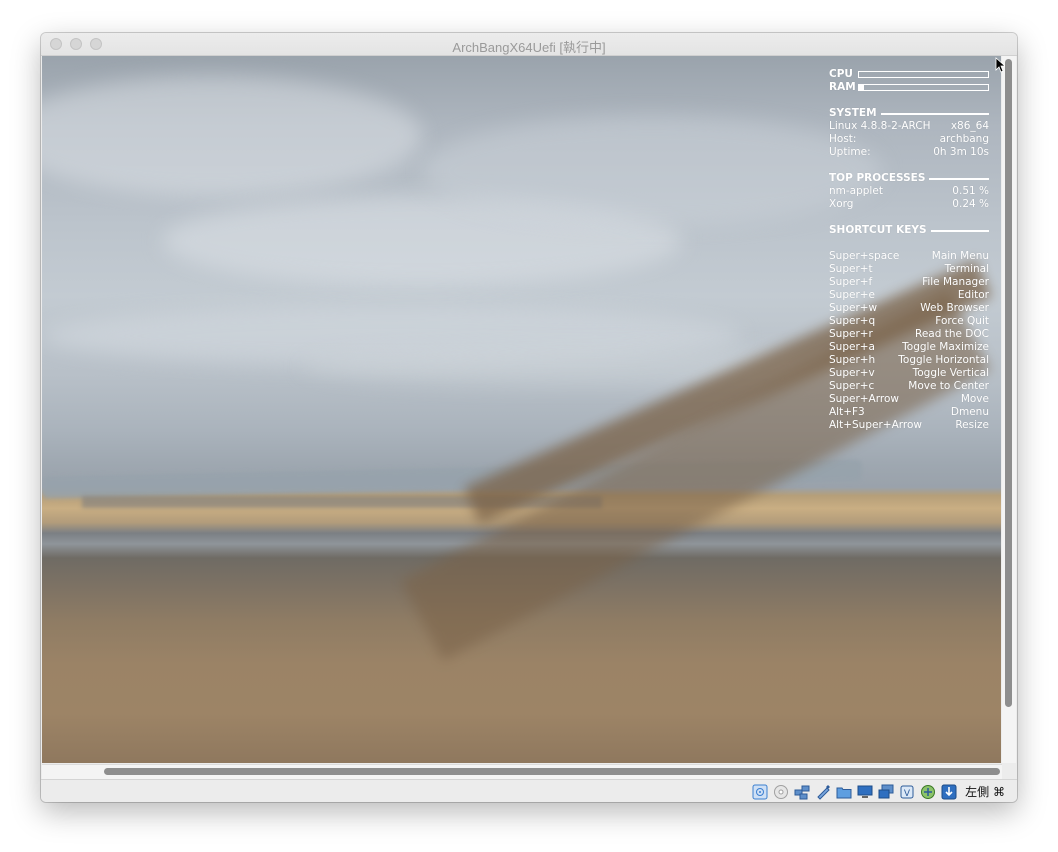  Describe the element at coordinates (851, 269) in the screenshot. I see `shortcut-key: Super+t` at that location.